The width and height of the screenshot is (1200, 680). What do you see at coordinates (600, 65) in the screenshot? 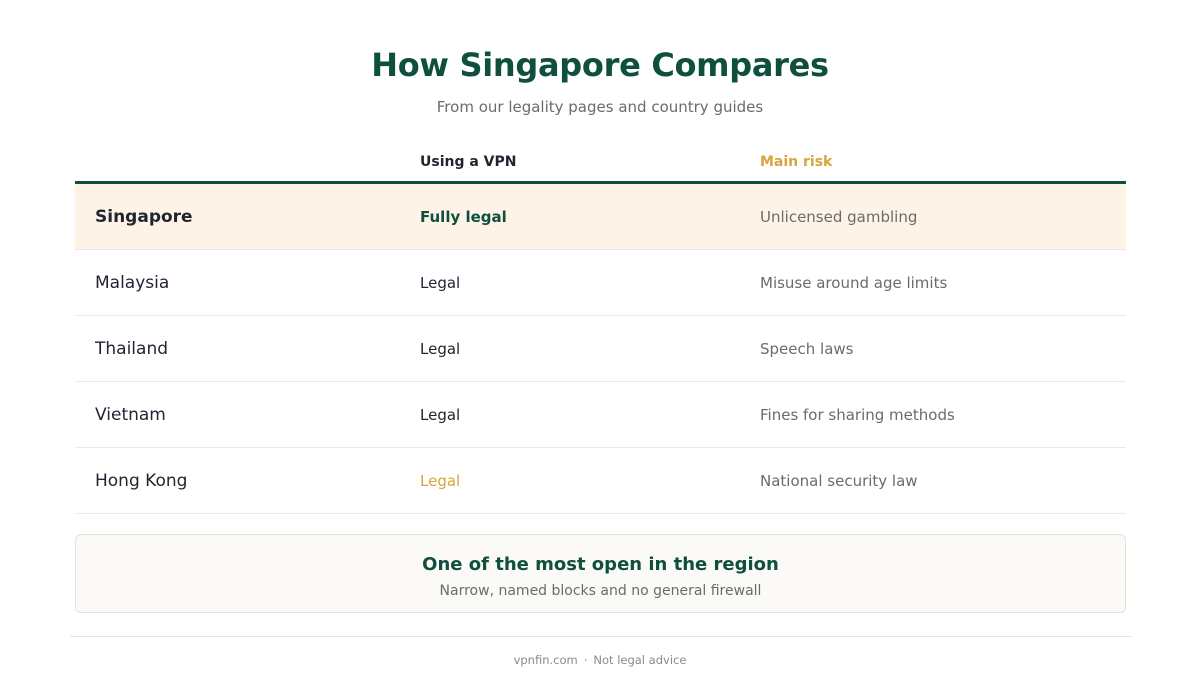
I see `page-title: How Singapore Compares` at bounding box center [600, 65].